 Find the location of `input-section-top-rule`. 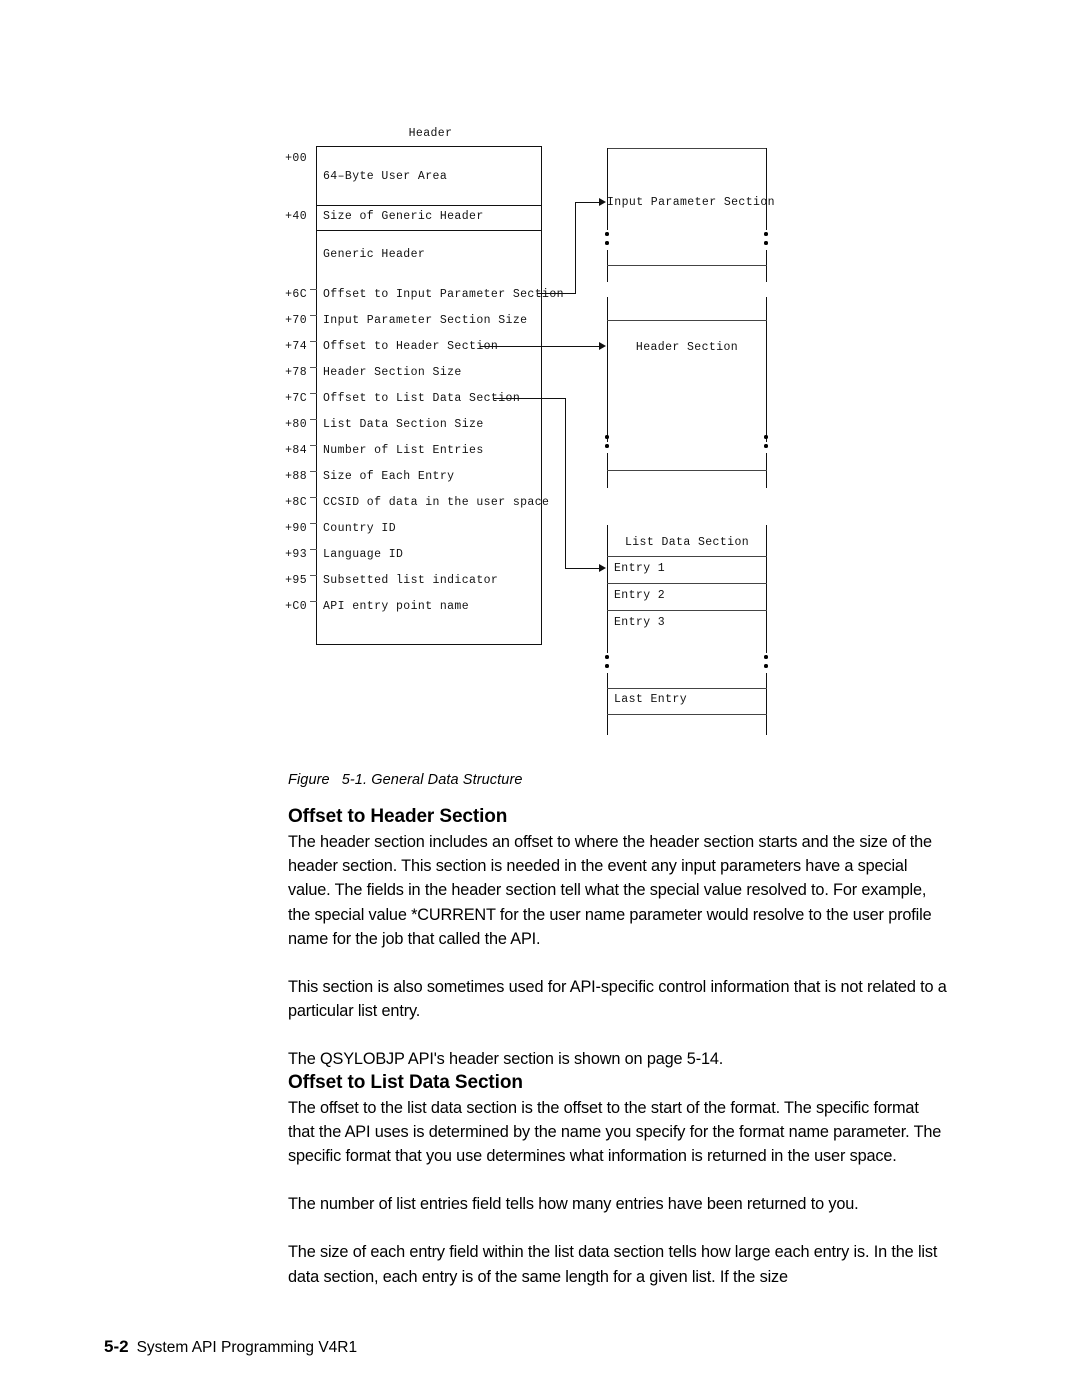

input-section-top-rule is located at coordinates (687, 148).